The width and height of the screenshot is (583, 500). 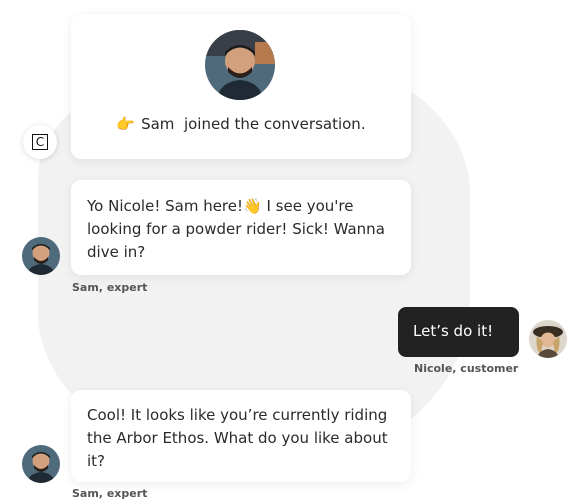 What do you see at coordinates (240, 65) in the screenshot?
I see `sam-avatar-large` at bounding box center [240, 65].